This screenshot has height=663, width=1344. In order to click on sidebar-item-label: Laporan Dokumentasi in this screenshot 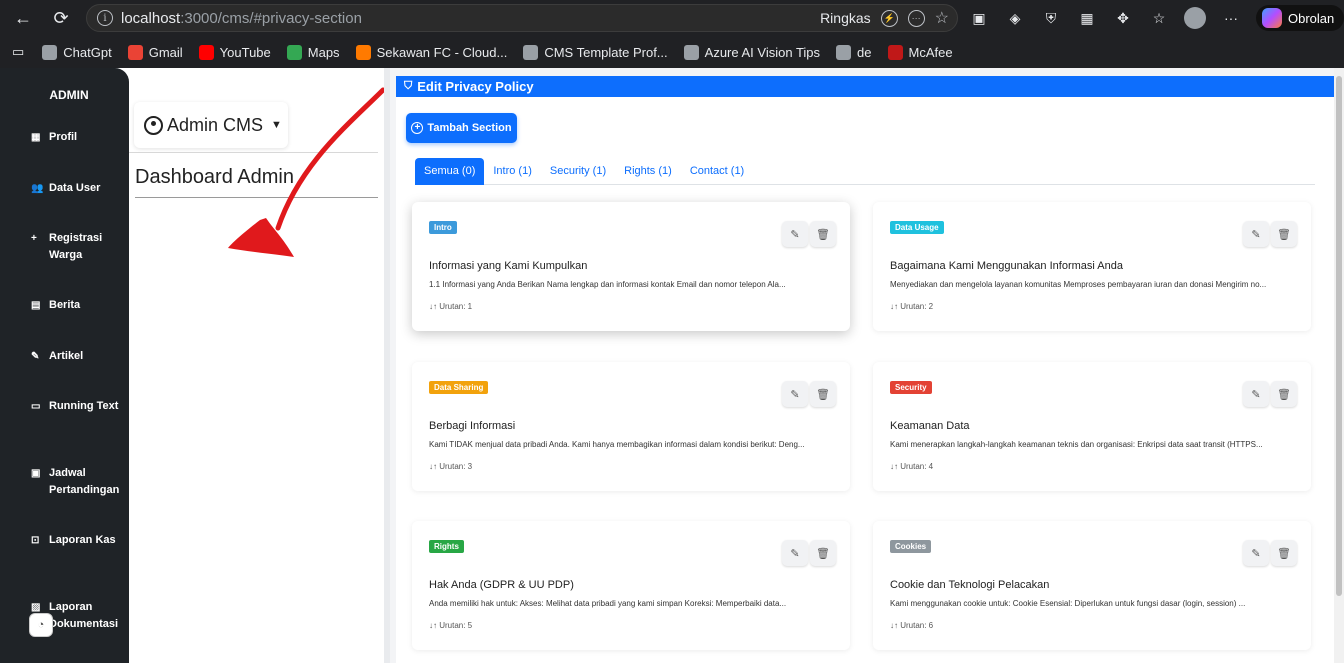, I will do `click(84, 615)`.